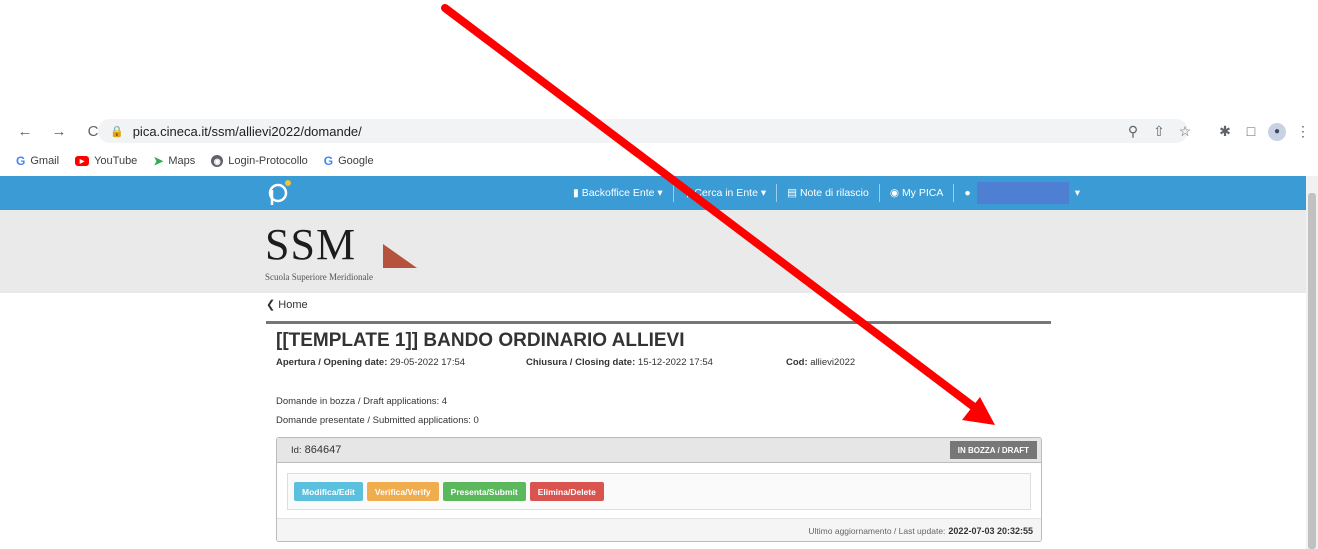 This screenshot has width=1318, height=549. I want to click on site-header: SSM Scuola Superiore Meridionale, so click(653, 251).